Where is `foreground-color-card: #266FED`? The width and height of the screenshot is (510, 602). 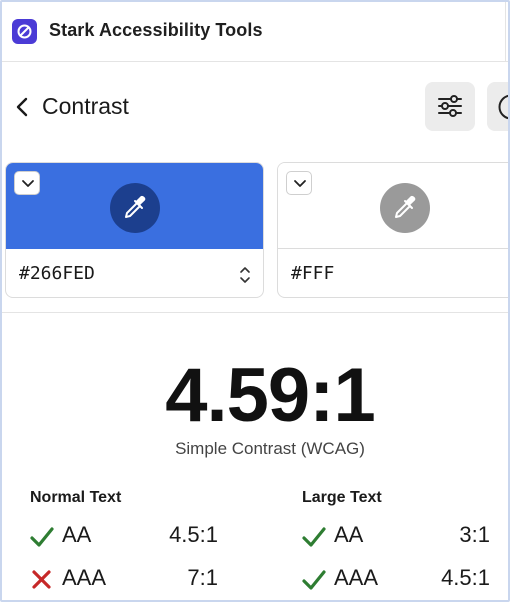 foreground-color-card: #266FED is located at coordinates (134, 230).